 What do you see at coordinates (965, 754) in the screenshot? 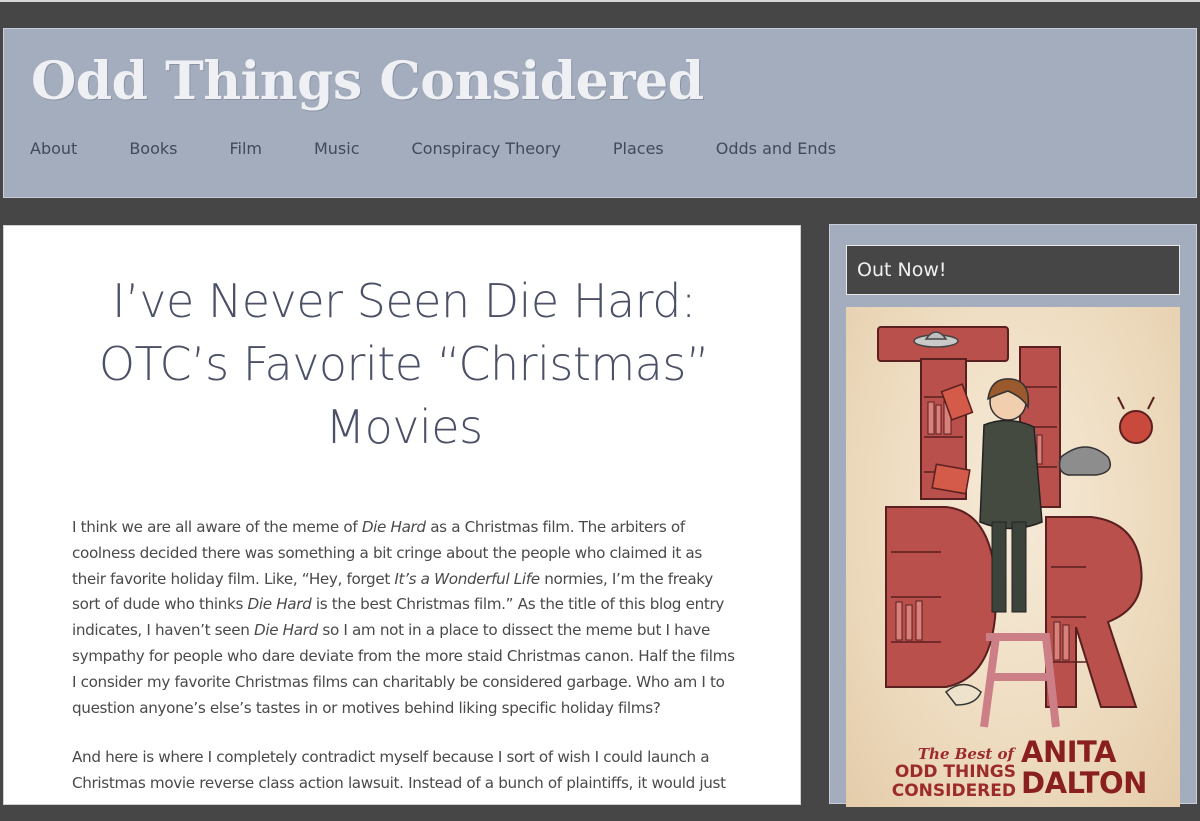
I see `book-subtitle: The Best of` at bounding box center [965, 754].